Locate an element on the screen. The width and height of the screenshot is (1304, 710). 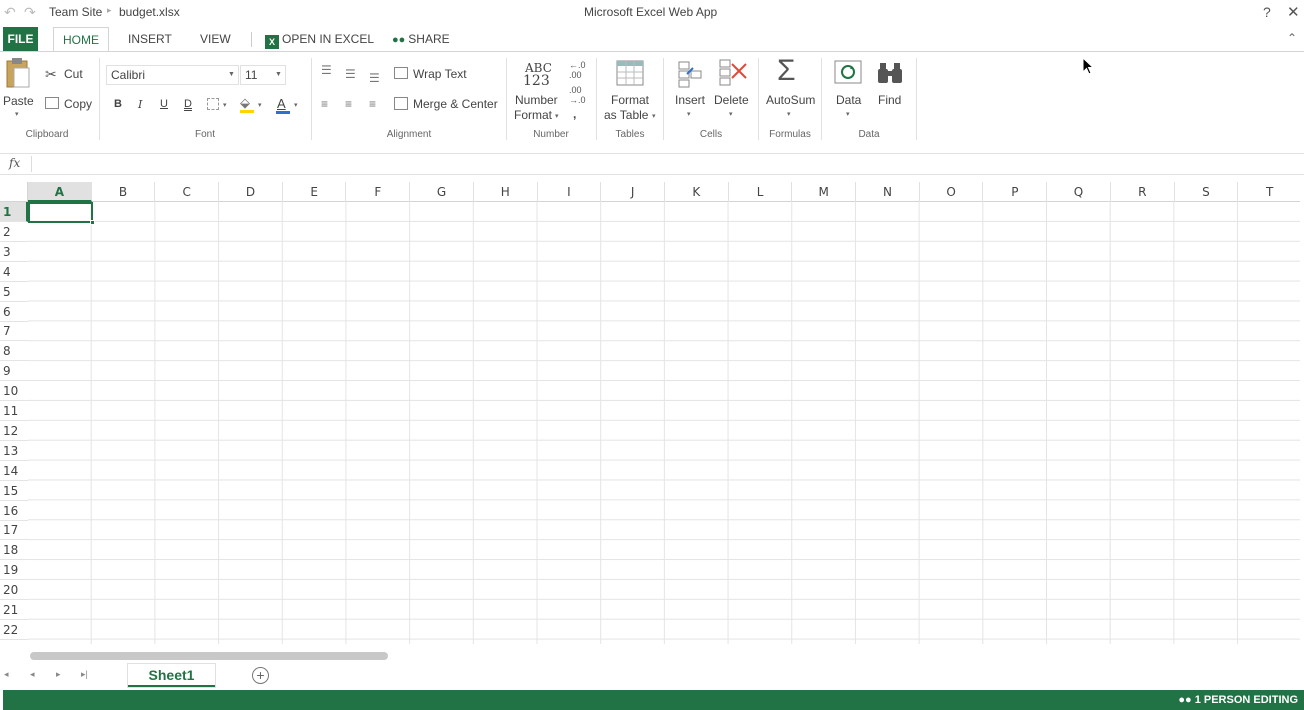
number-format-dropdown-icon: ▾ is located at coordinates (557, 116).